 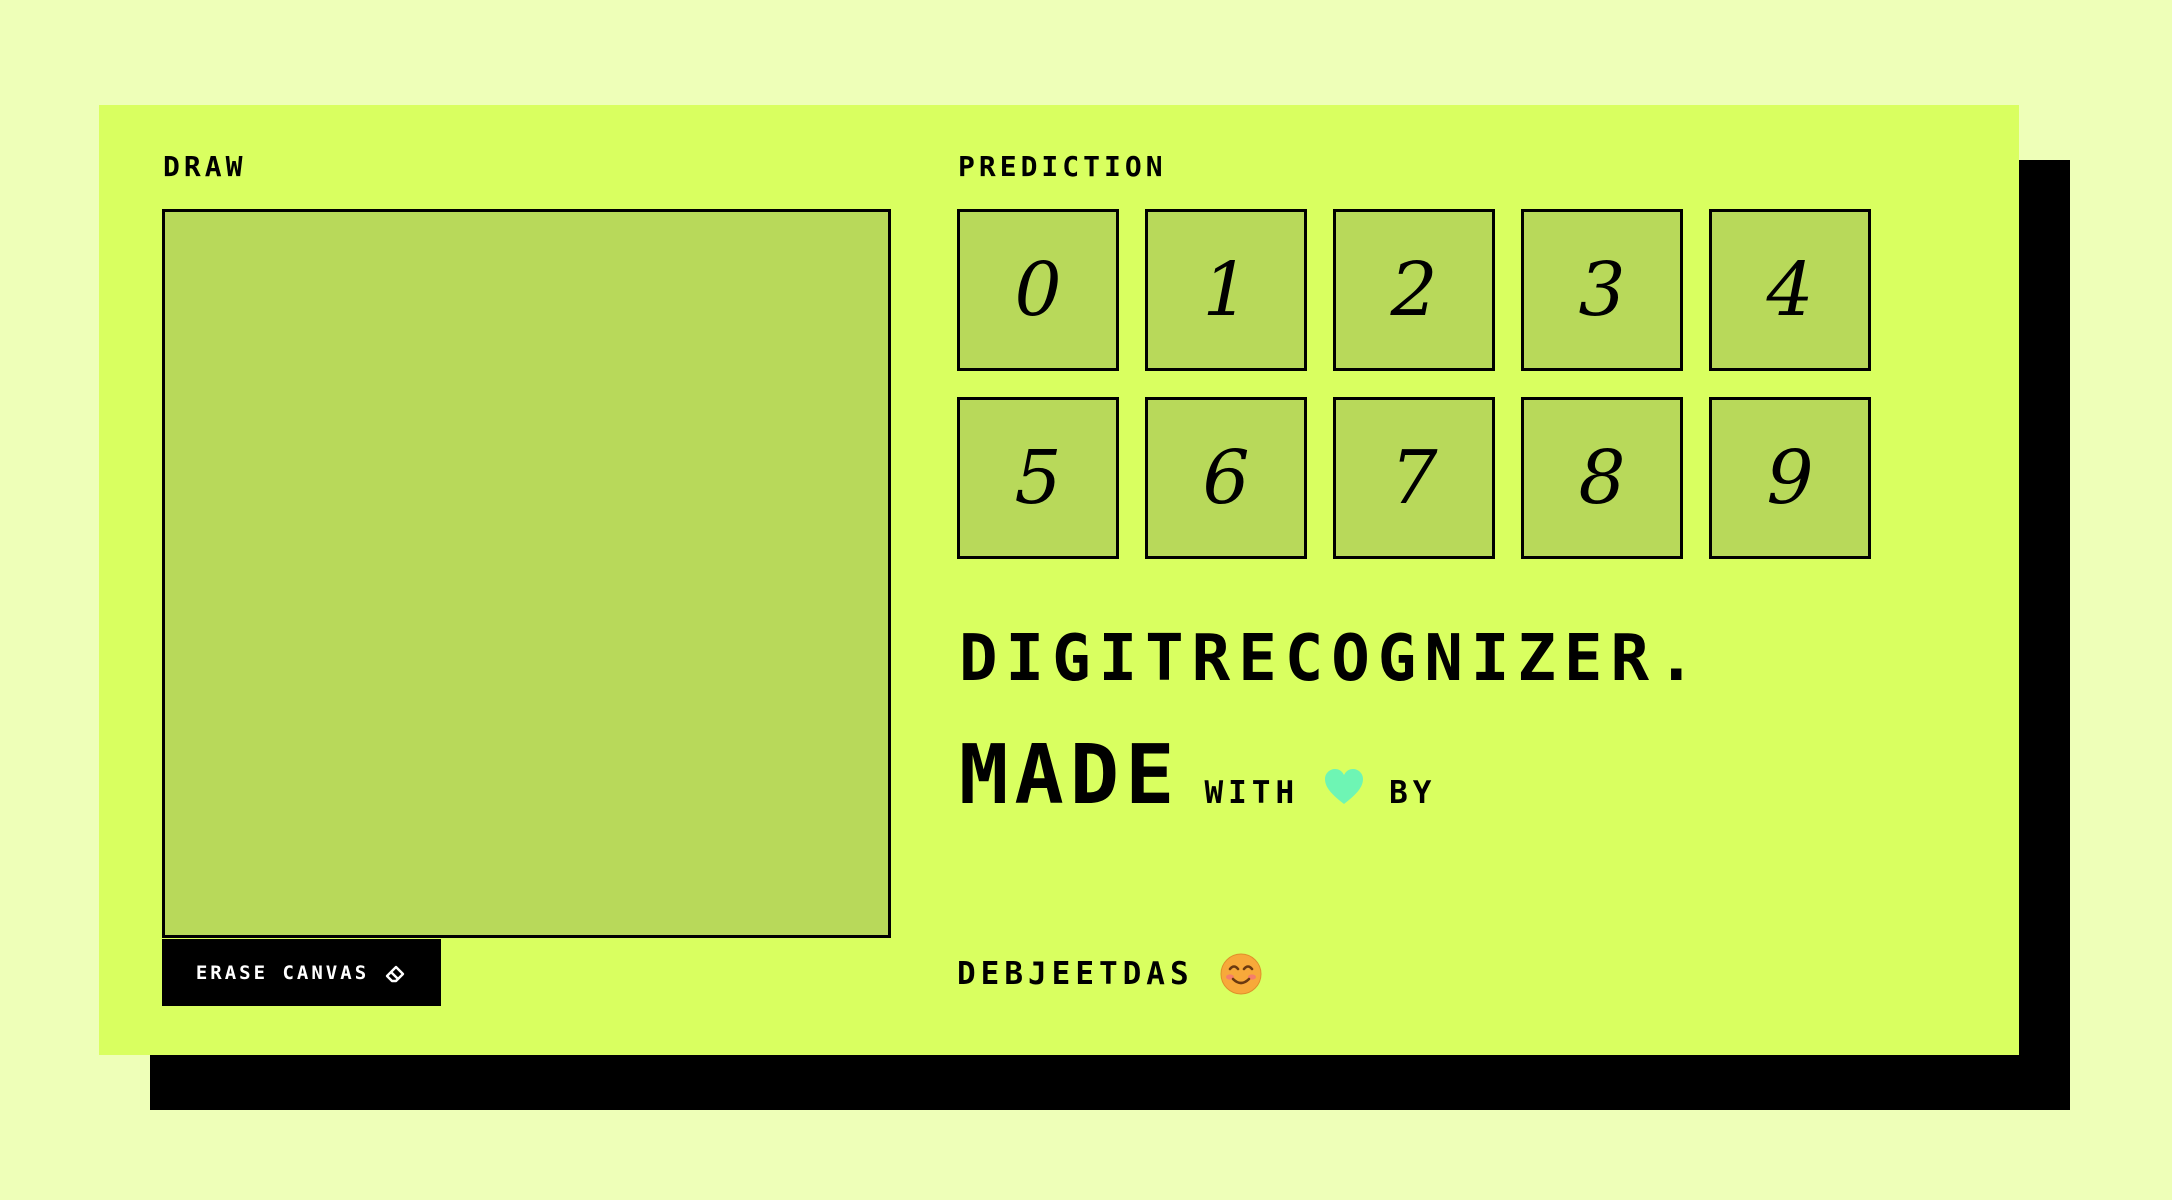 What do you see at coordinates (1062, 166) in the screenshot?
I see `prediction-label: PREDICTION` at bounding box center [1062, 166].